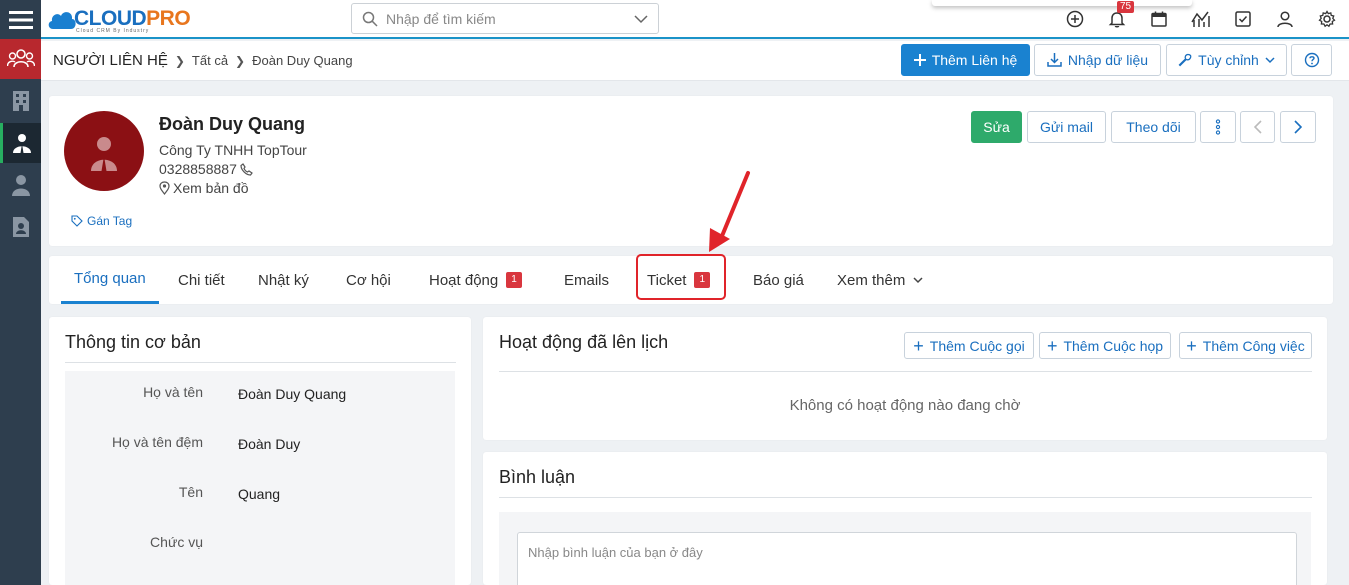 Image resolution: width=1349 pixels, height=585 pixels. What do you see at coordinates (104, 154) in the screenshot?
I see `person-silhouette-icon` at bounding box center [104, 154].